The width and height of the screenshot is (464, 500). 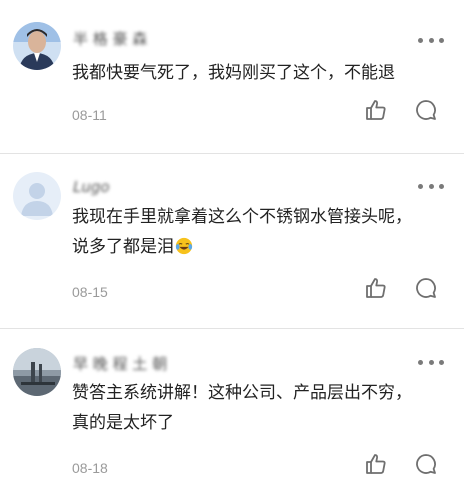 I want to click on comment-text: 我都快要气死了，我妈刚买了这个，不能退, so click(x=257, y=73).